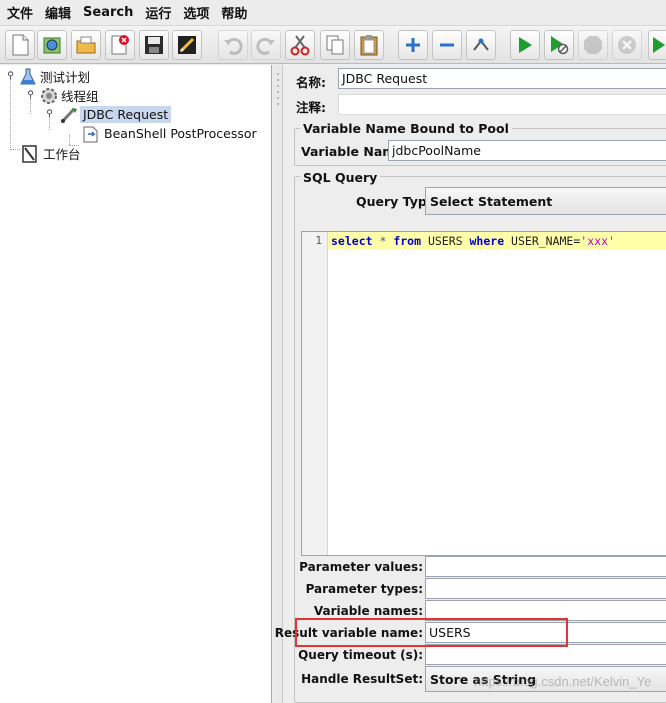 The height and width of the screenshot is (703, 666). I want to click on expand-icon, so click(413, 45).